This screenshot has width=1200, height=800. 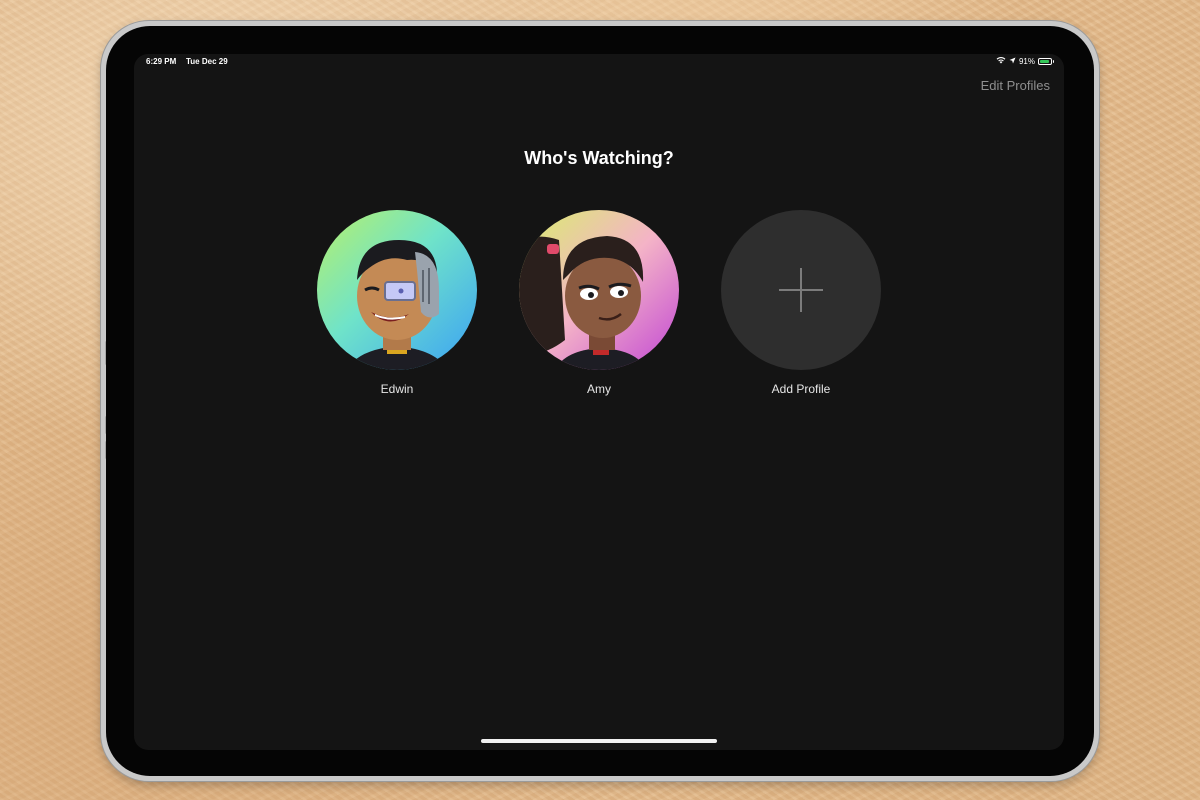 I want to click on woman-avatar-icon, so click(x=599, y=290).